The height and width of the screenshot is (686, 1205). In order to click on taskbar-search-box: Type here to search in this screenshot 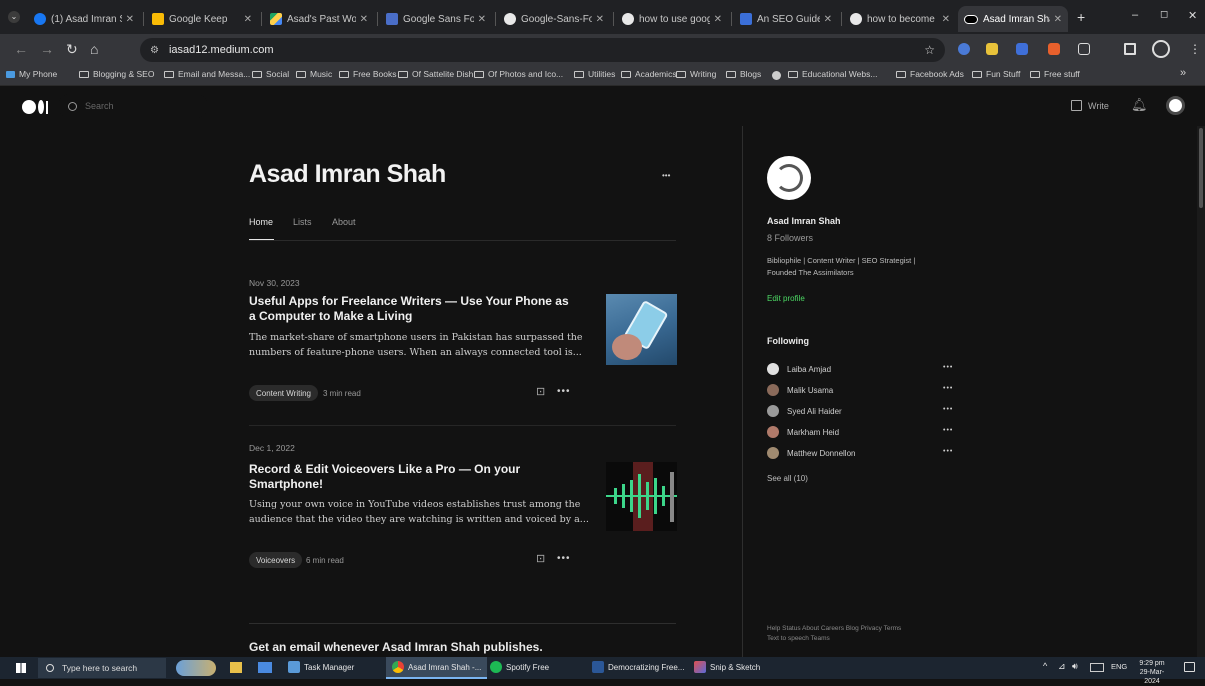, I will do `click(102, 668)`.